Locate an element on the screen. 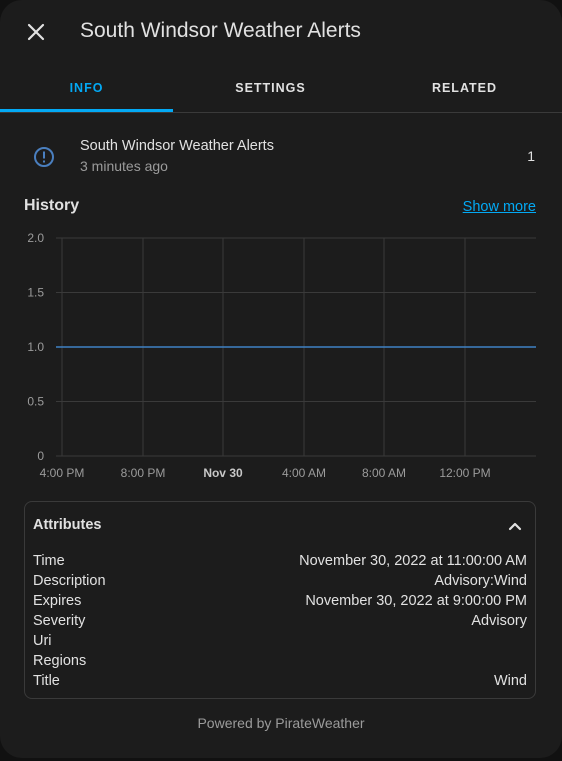 The height and width of the screenshot is (761, 562). tab-bar: INFO SETTINGS RELATED is located at coordinates (281, 88).